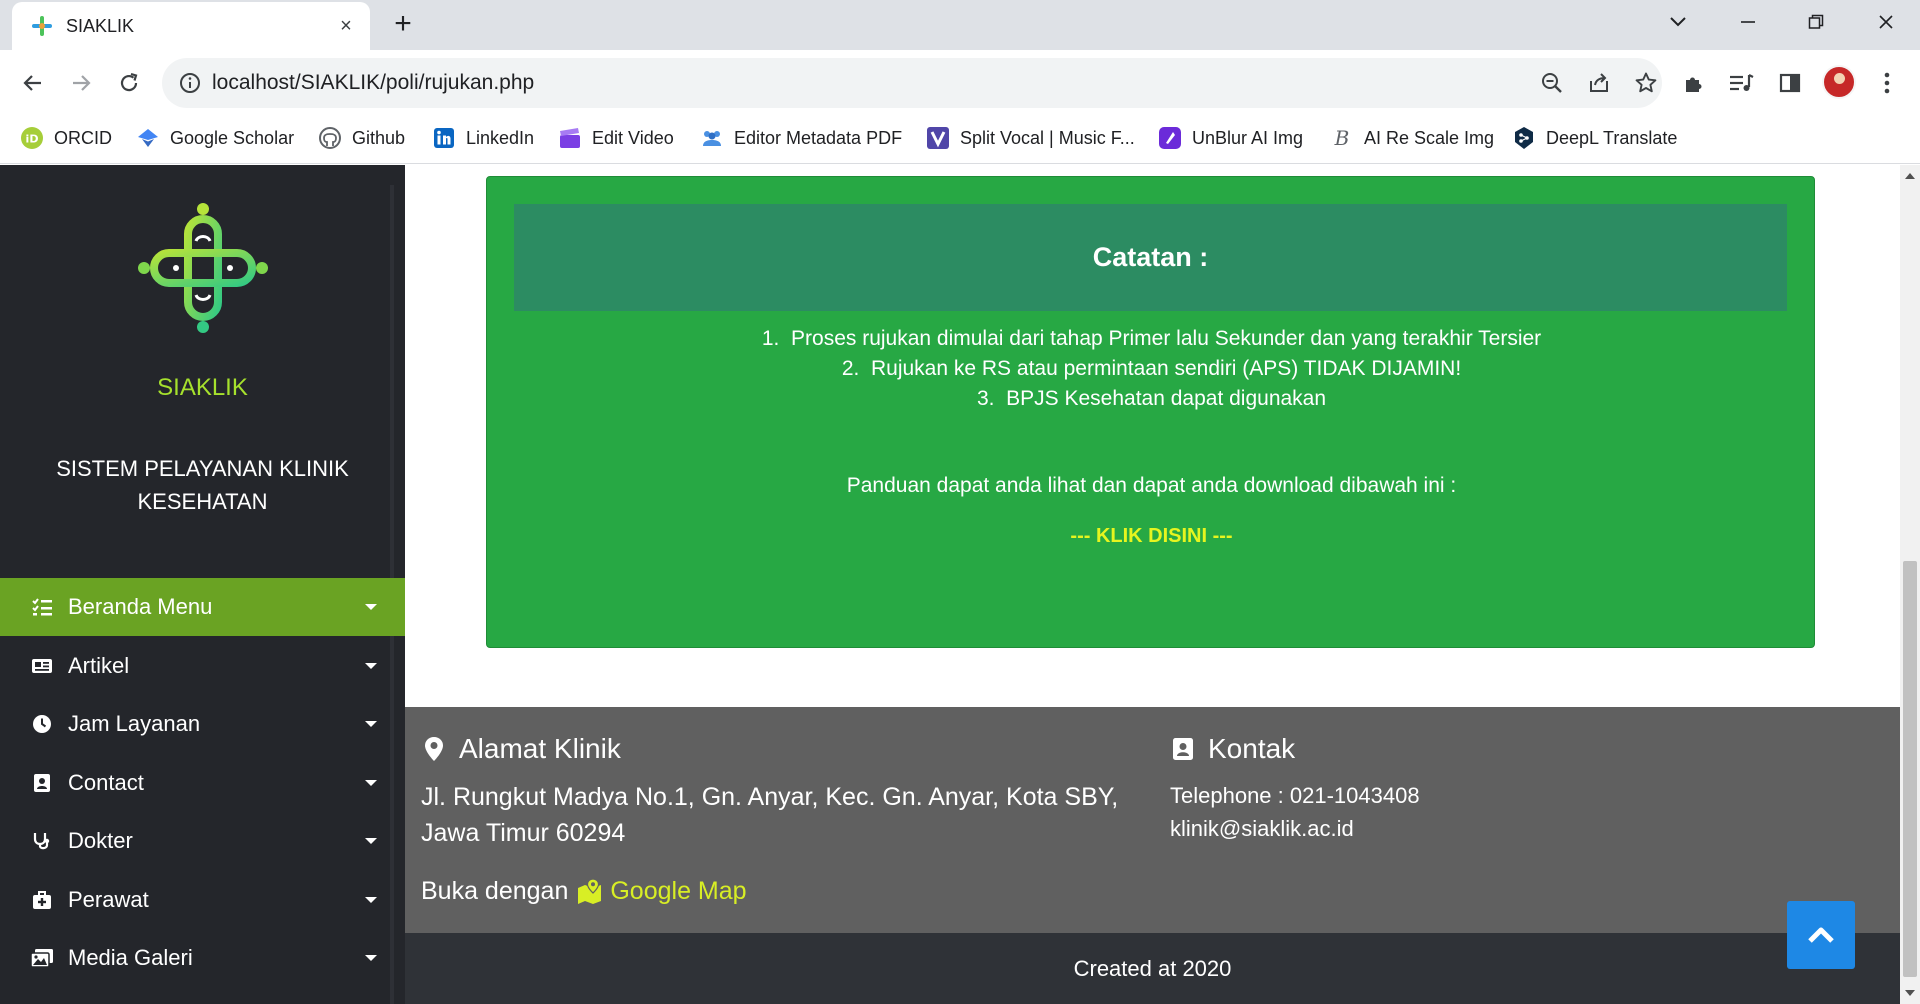 This screenshot has width=1920, height=1004. What do you see at coordinates (444, 138) in the screenshot?
I see `linkedin-icon` at bounding box center [444, 138].